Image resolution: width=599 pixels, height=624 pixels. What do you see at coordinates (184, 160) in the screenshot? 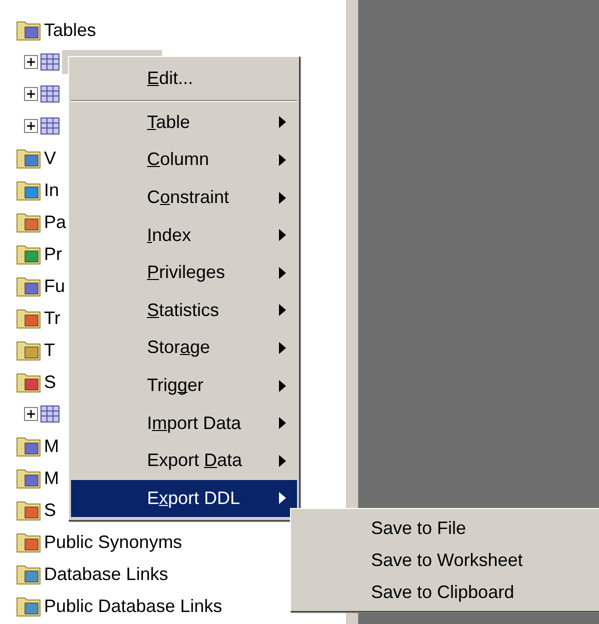
I see `menu-item: Column` at bounding box center [184, 160].